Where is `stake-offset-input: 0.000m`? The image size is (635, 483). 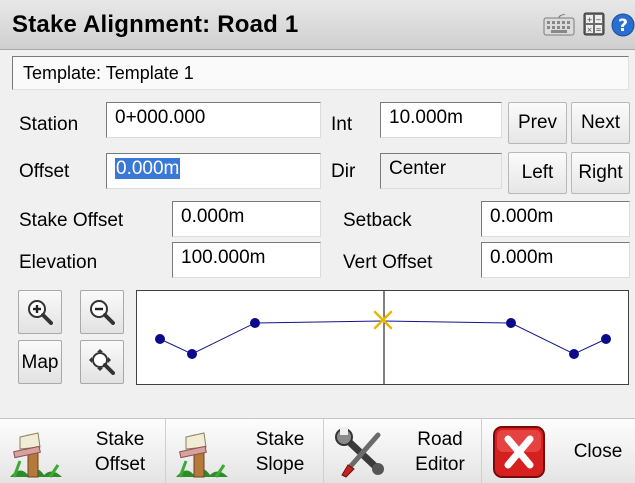
stake-offset-input: 0.000m is located at coordinates (246, 219).